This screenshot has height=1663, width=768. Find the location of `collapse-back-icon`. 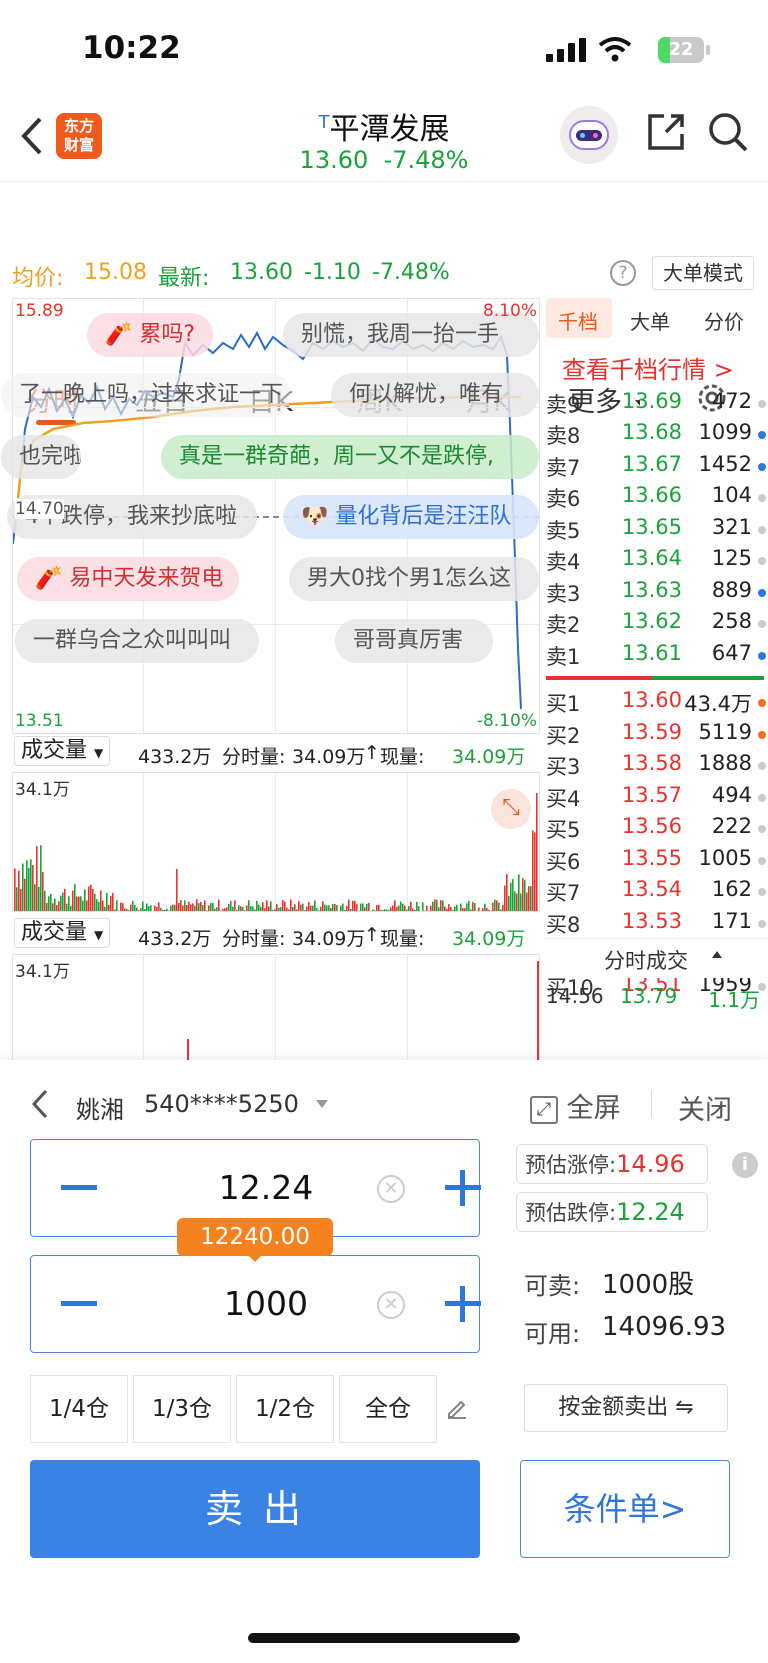

collapse-back-icon is located at coordinates (40, 1104).